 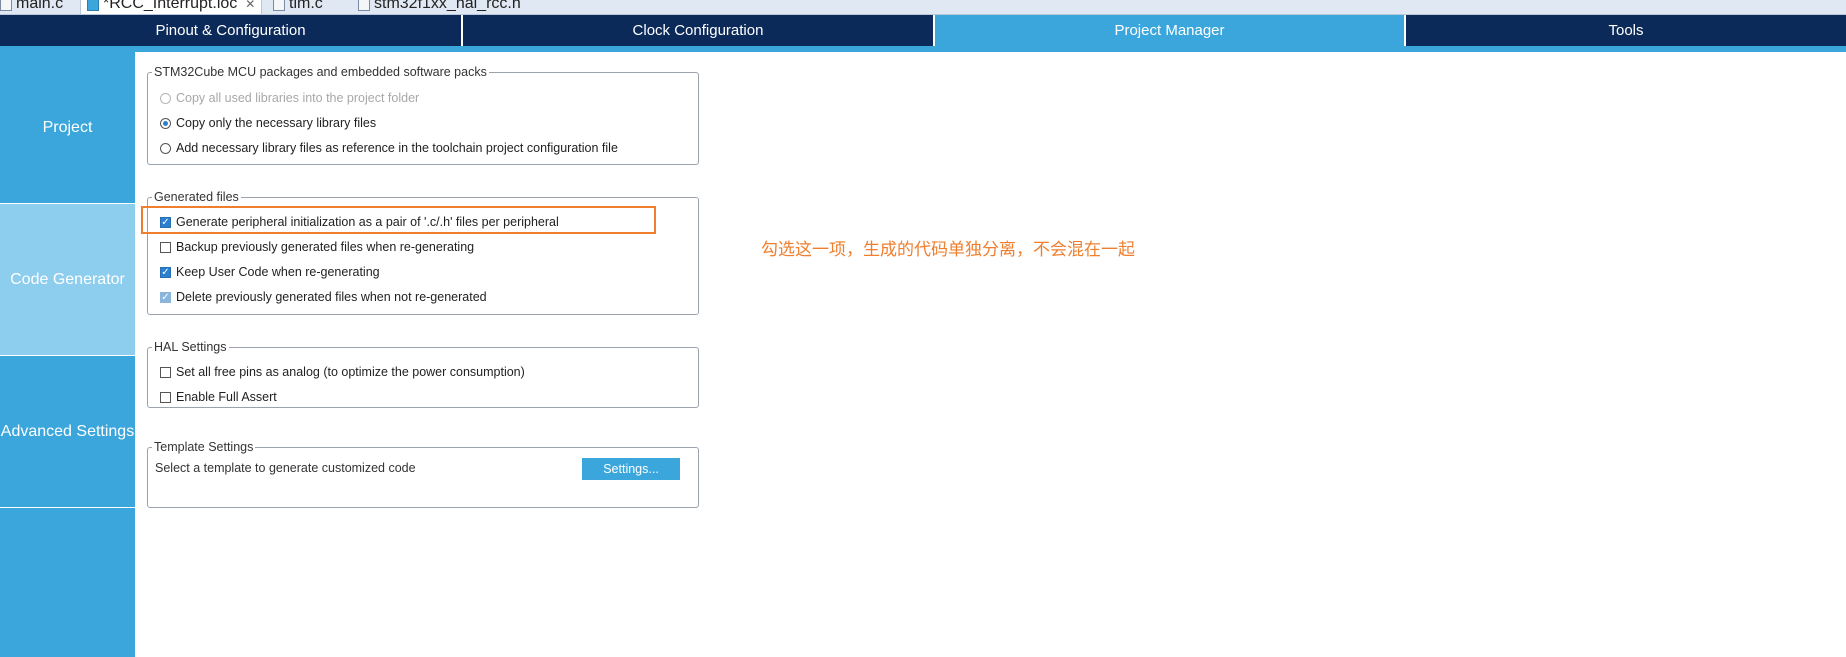 I want to click on option-label: Keep User Code when re-generating, so click(x=278, y=272).